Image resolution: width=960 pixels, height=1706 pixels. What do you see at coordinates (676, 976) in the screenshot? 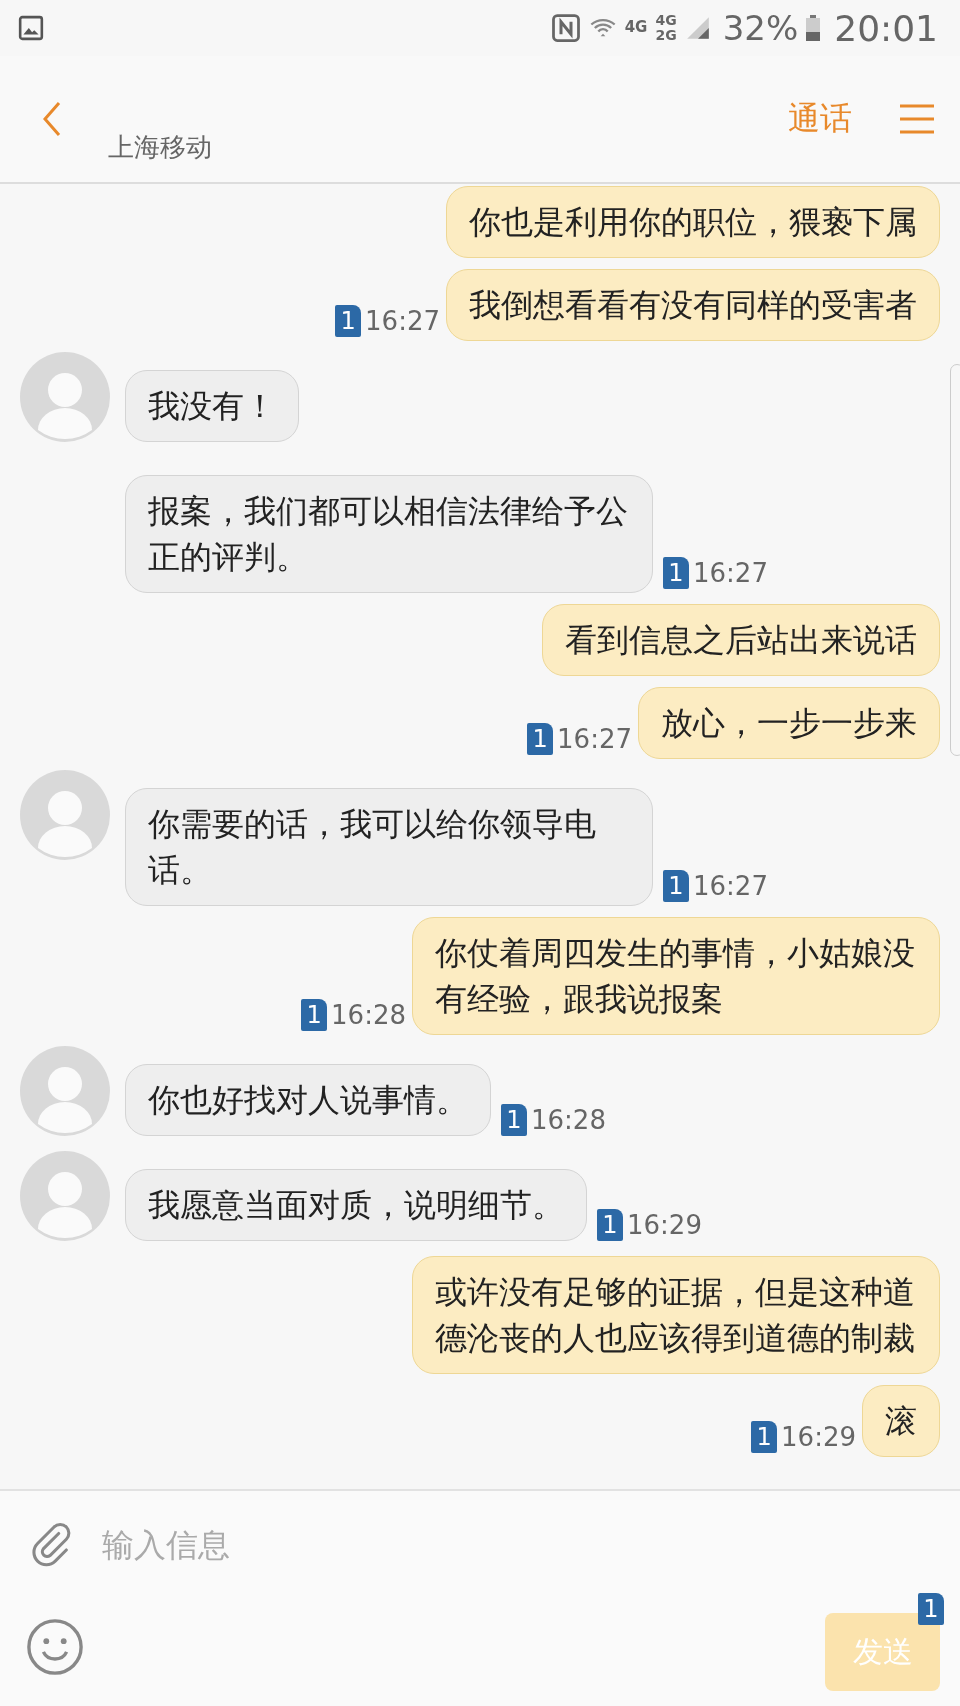
I see `message-bubble: 你仗着周四发生的事情，小姑娘没有经验，跟我说报案` at bounding box center [676, 976].